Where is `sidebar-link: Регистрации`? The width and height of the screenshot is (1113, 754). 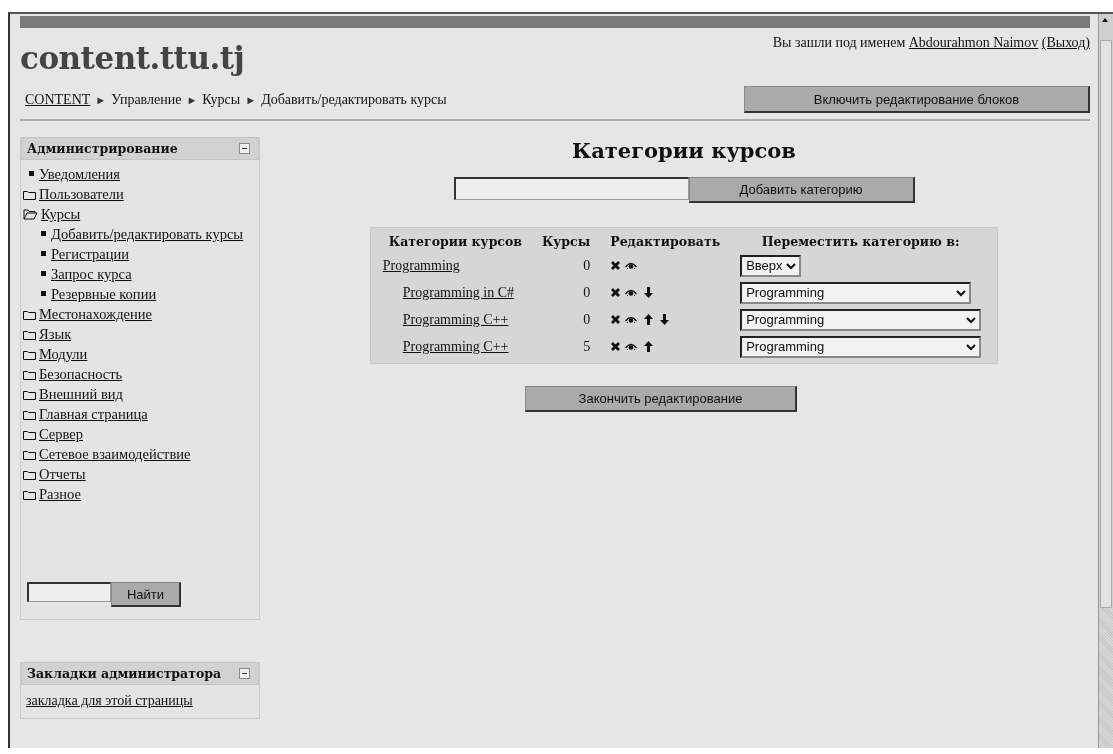 sidebar-link: Регистрации is located at coordinates (90, 254).